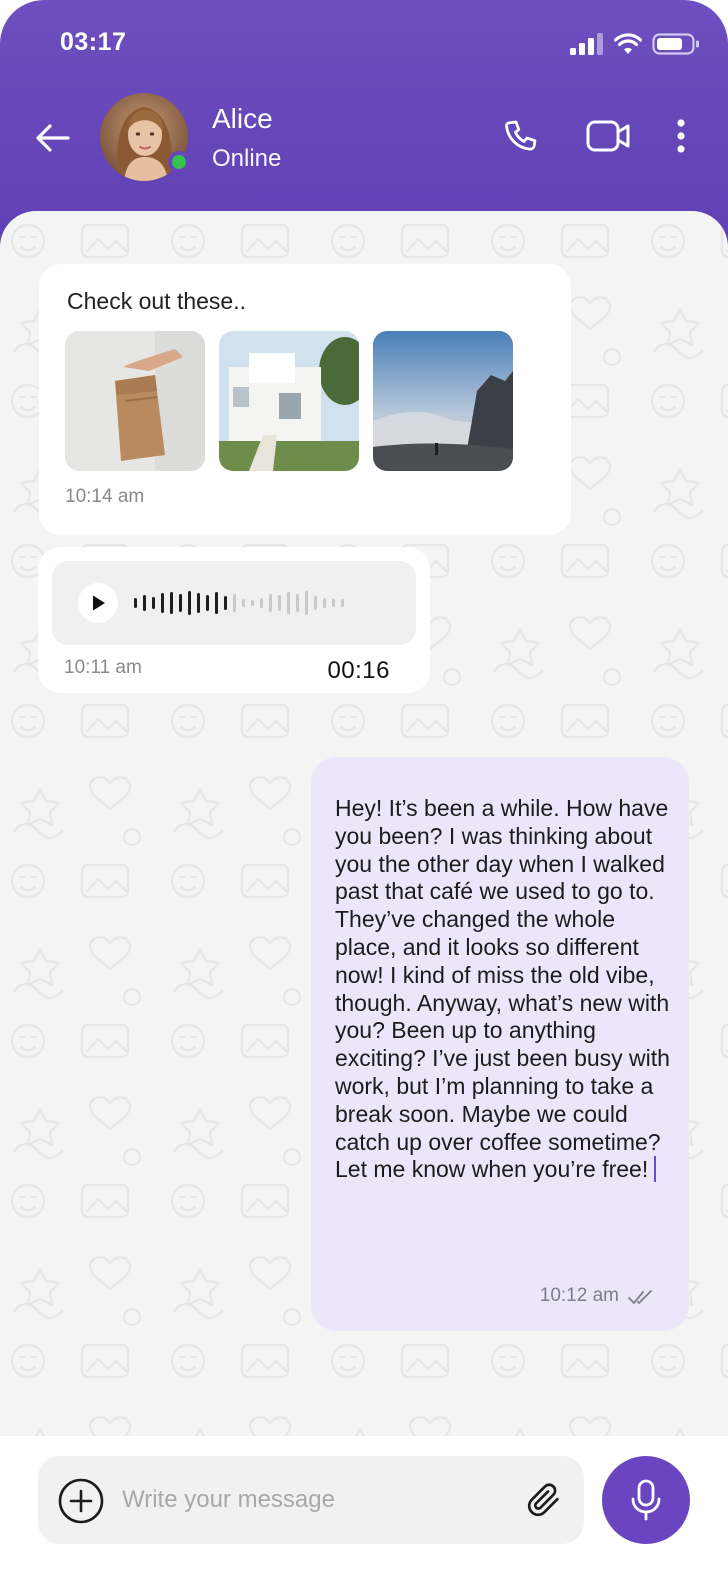  I want to click on image-thumbnail-mountain-landscape, so click(443, 401).